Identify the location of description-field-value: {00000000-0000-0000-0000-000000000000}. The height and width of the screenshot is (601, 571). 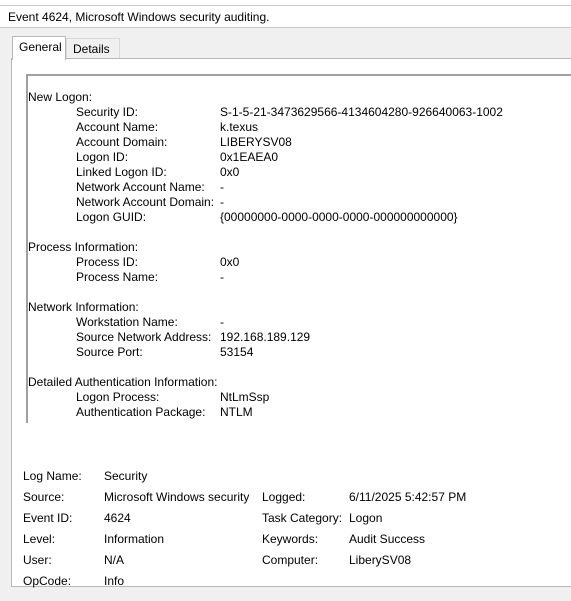
(339, 217).